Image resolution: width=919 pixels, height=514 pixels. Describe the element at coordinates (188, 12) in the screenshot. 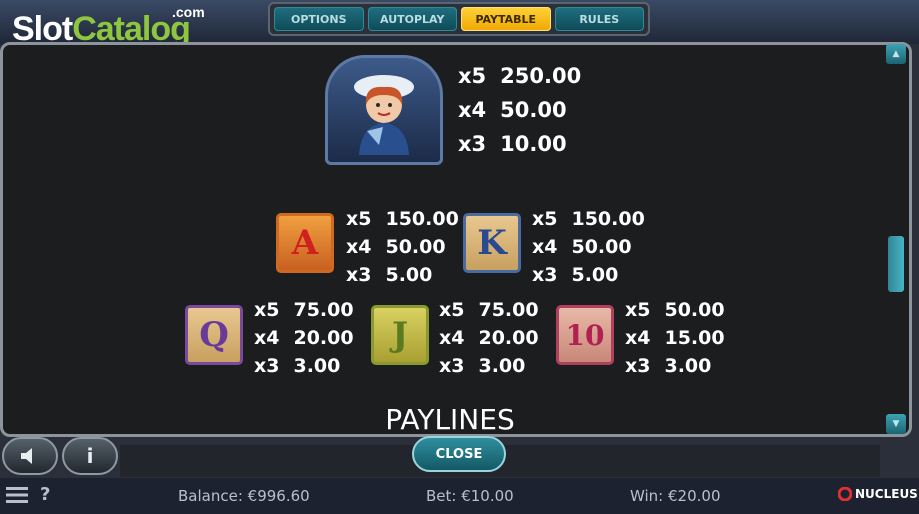

I see `logo-com-text: .com` at that location.